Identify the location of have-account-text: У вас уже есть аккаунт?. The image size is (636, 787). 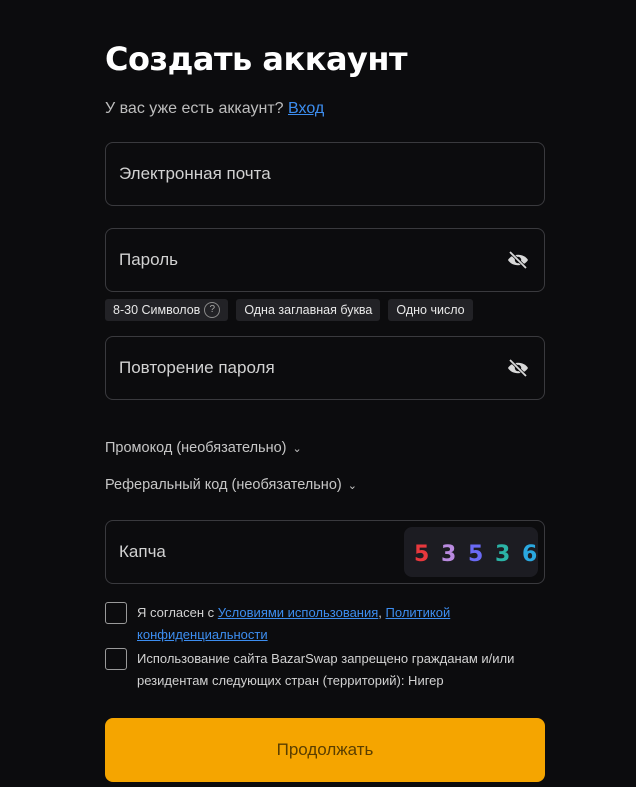
(194, 108).